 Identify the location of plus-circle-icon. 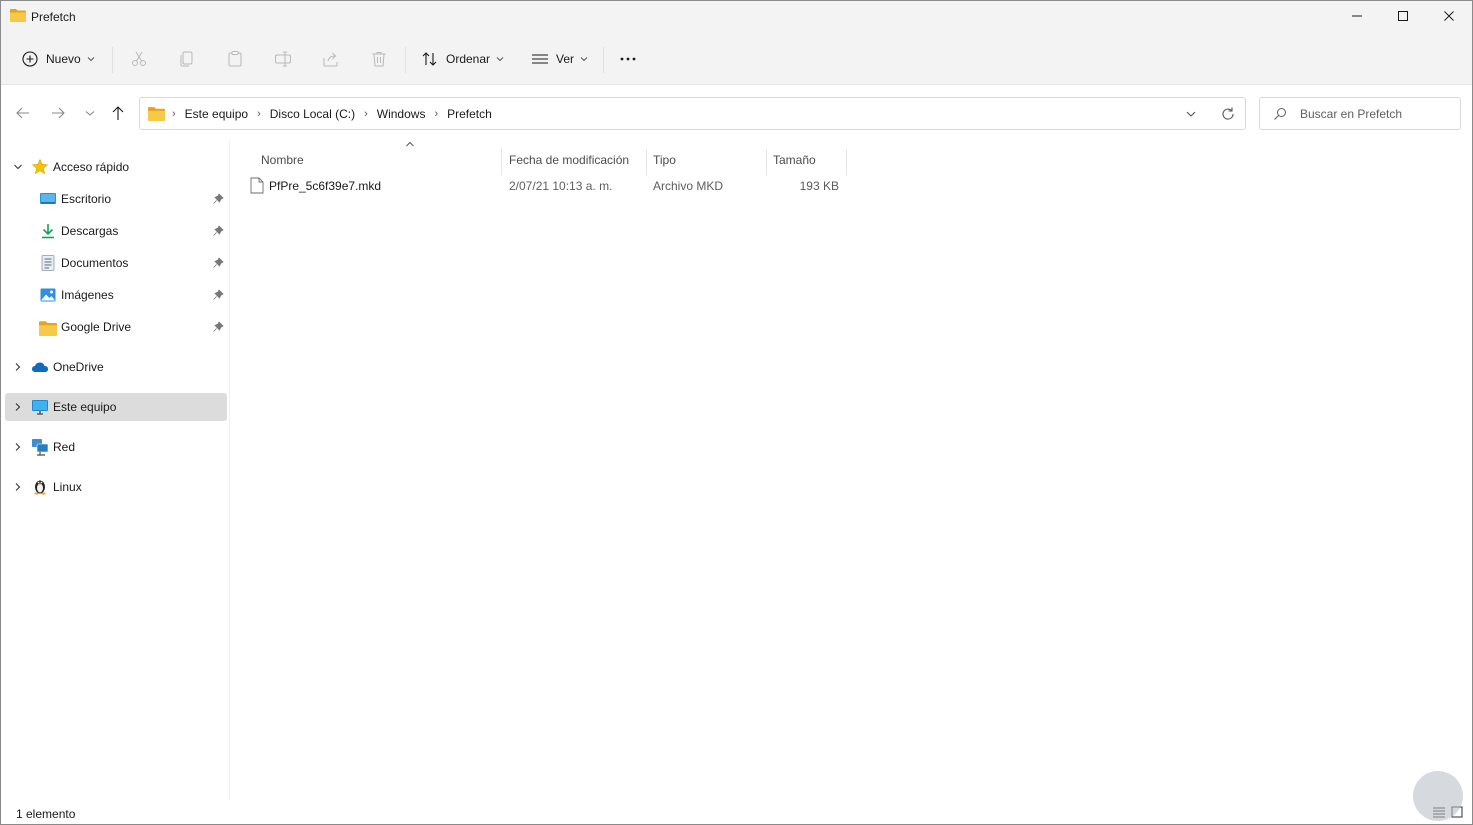
(30, 59).